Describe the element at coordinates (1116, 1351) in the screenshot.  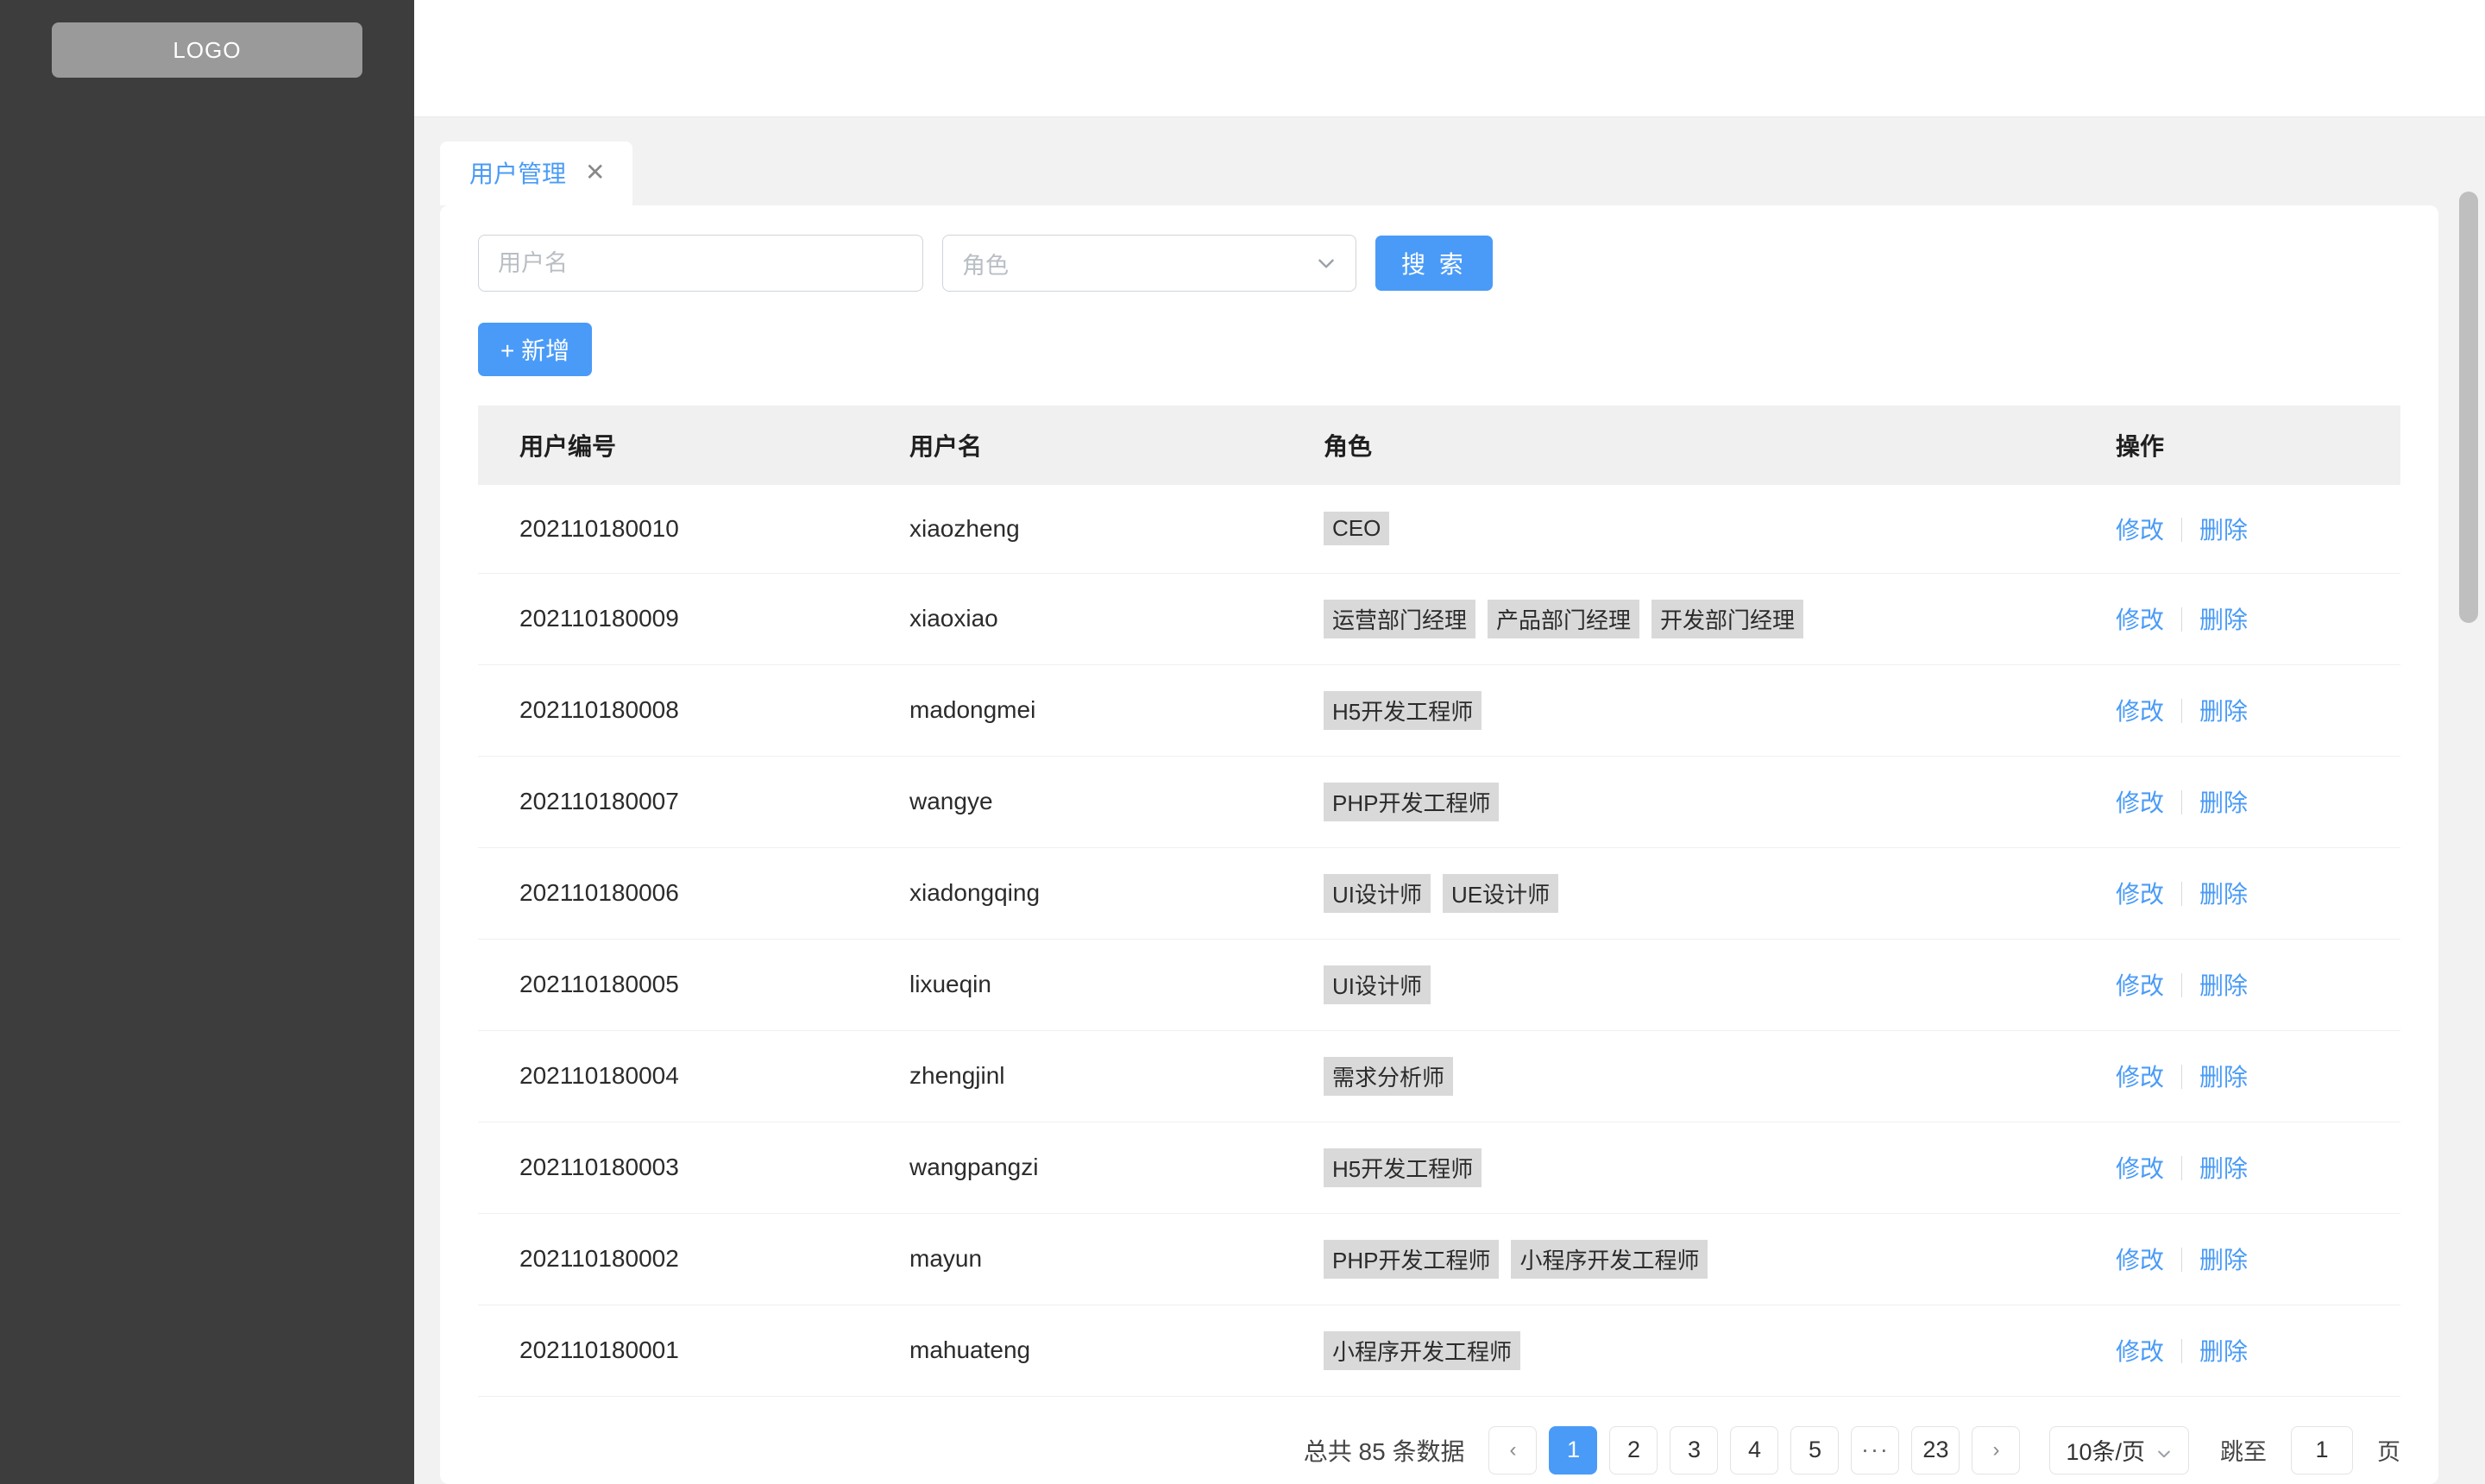
I see `cell-username: mahuateng` at that location.